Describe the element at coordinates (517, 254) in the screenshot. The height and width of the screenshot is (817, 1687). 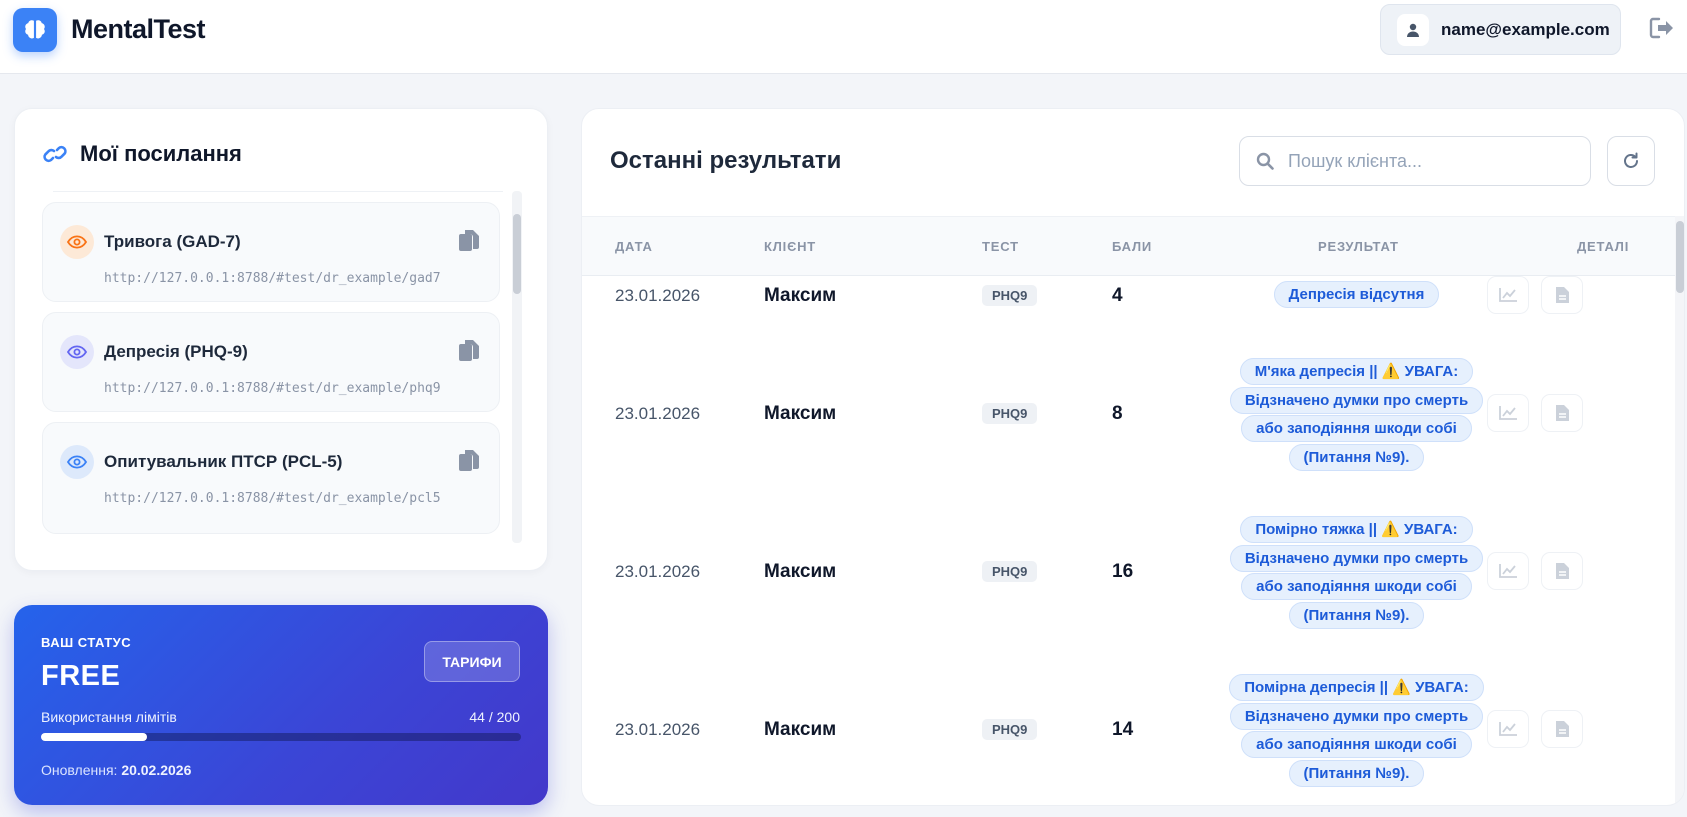
I see `links-scroll-thumb` at that location.